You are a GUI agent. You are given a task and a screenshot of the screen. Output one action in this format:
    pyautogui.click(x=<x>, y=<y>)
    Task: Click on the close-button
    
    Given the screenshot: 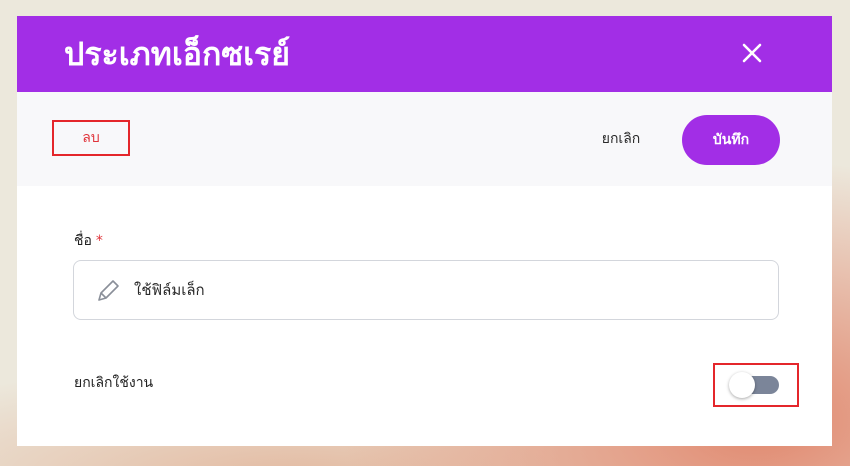 What is the action you would take?
    pyautogui.click(x=752, y=53)
    